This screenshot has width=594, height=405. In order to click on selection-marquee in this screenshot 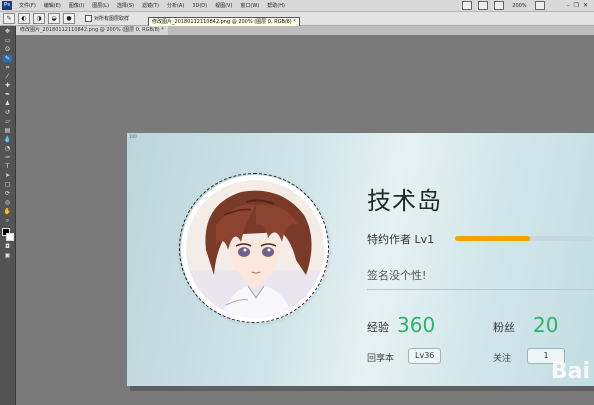, I will do `click(254, 248)`.